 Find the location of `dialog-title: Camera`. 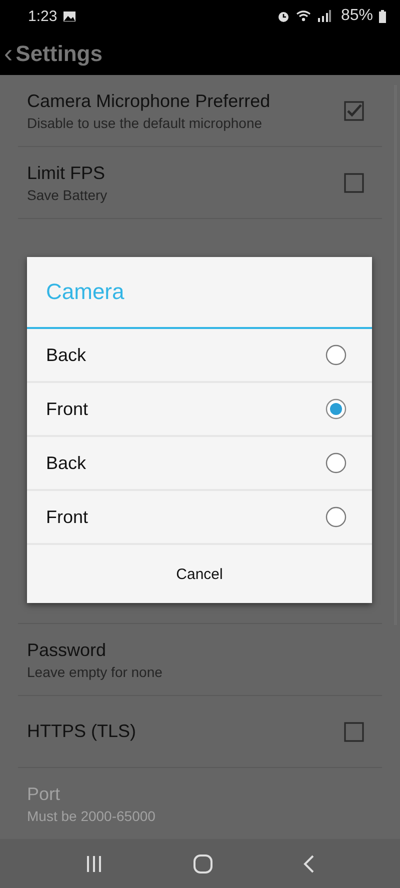

dialog-title: Camera is located at coordinates (199, 293).